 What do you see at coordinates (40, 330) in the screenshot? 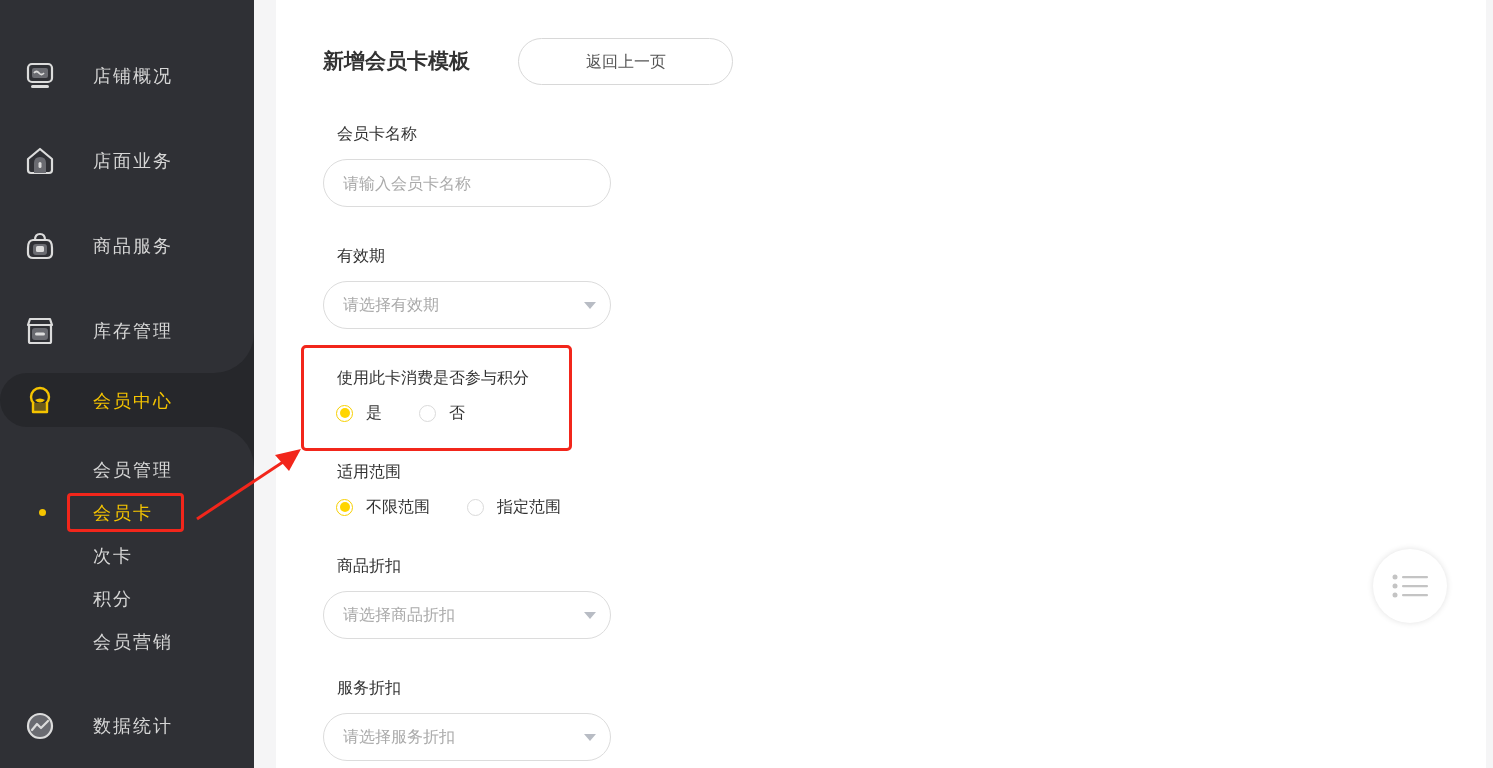
I see `box-icon` at bounding box center [40, 330].